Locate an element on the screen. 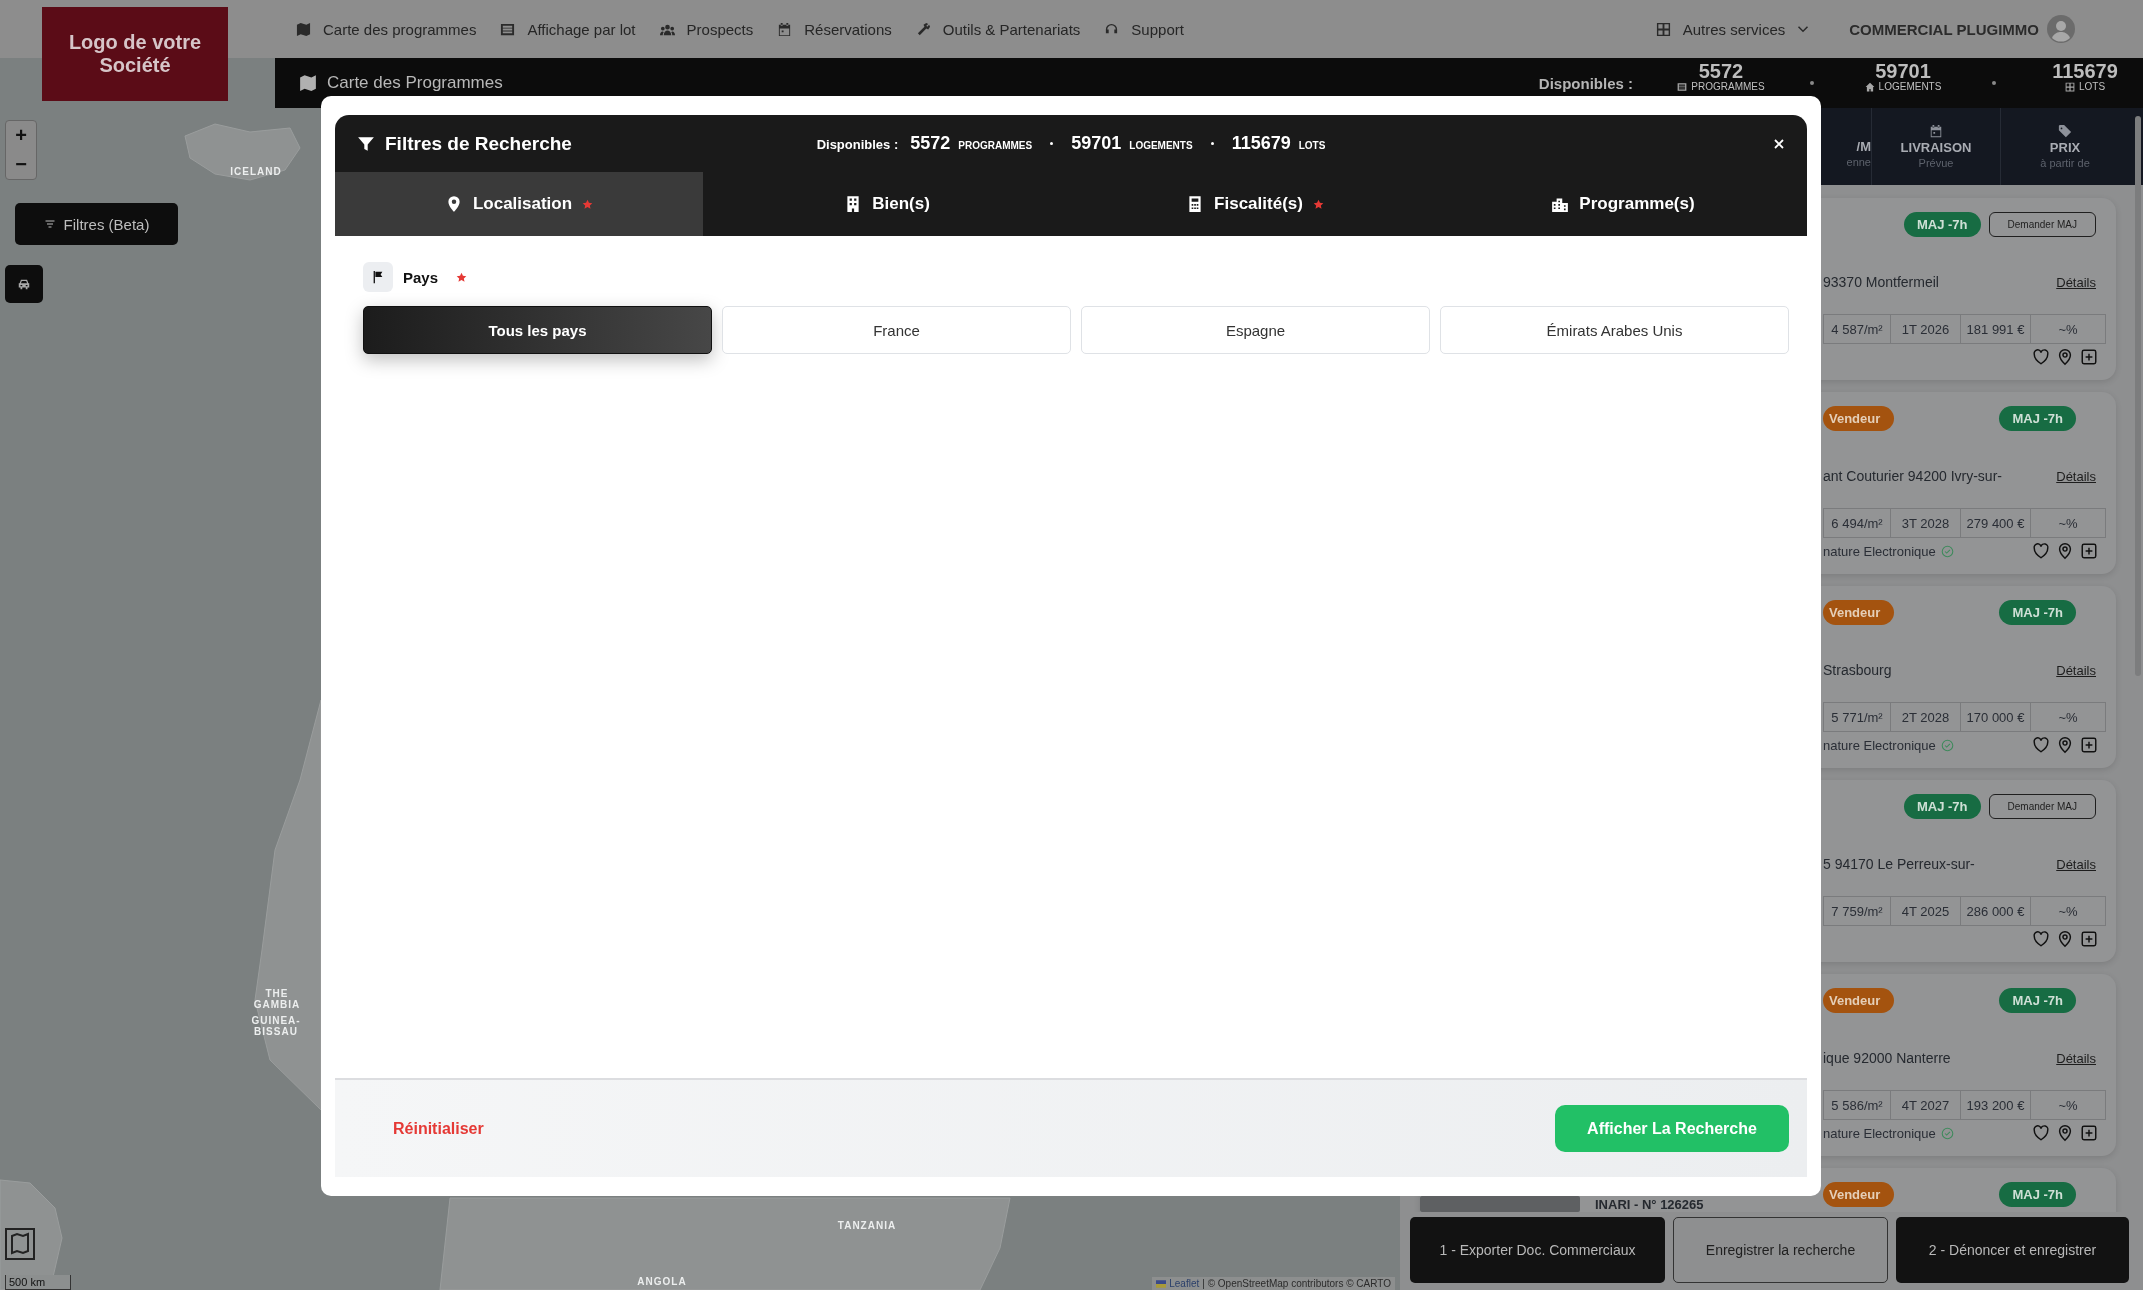  country-option: Espagne is located at coordinates (1255, 330).